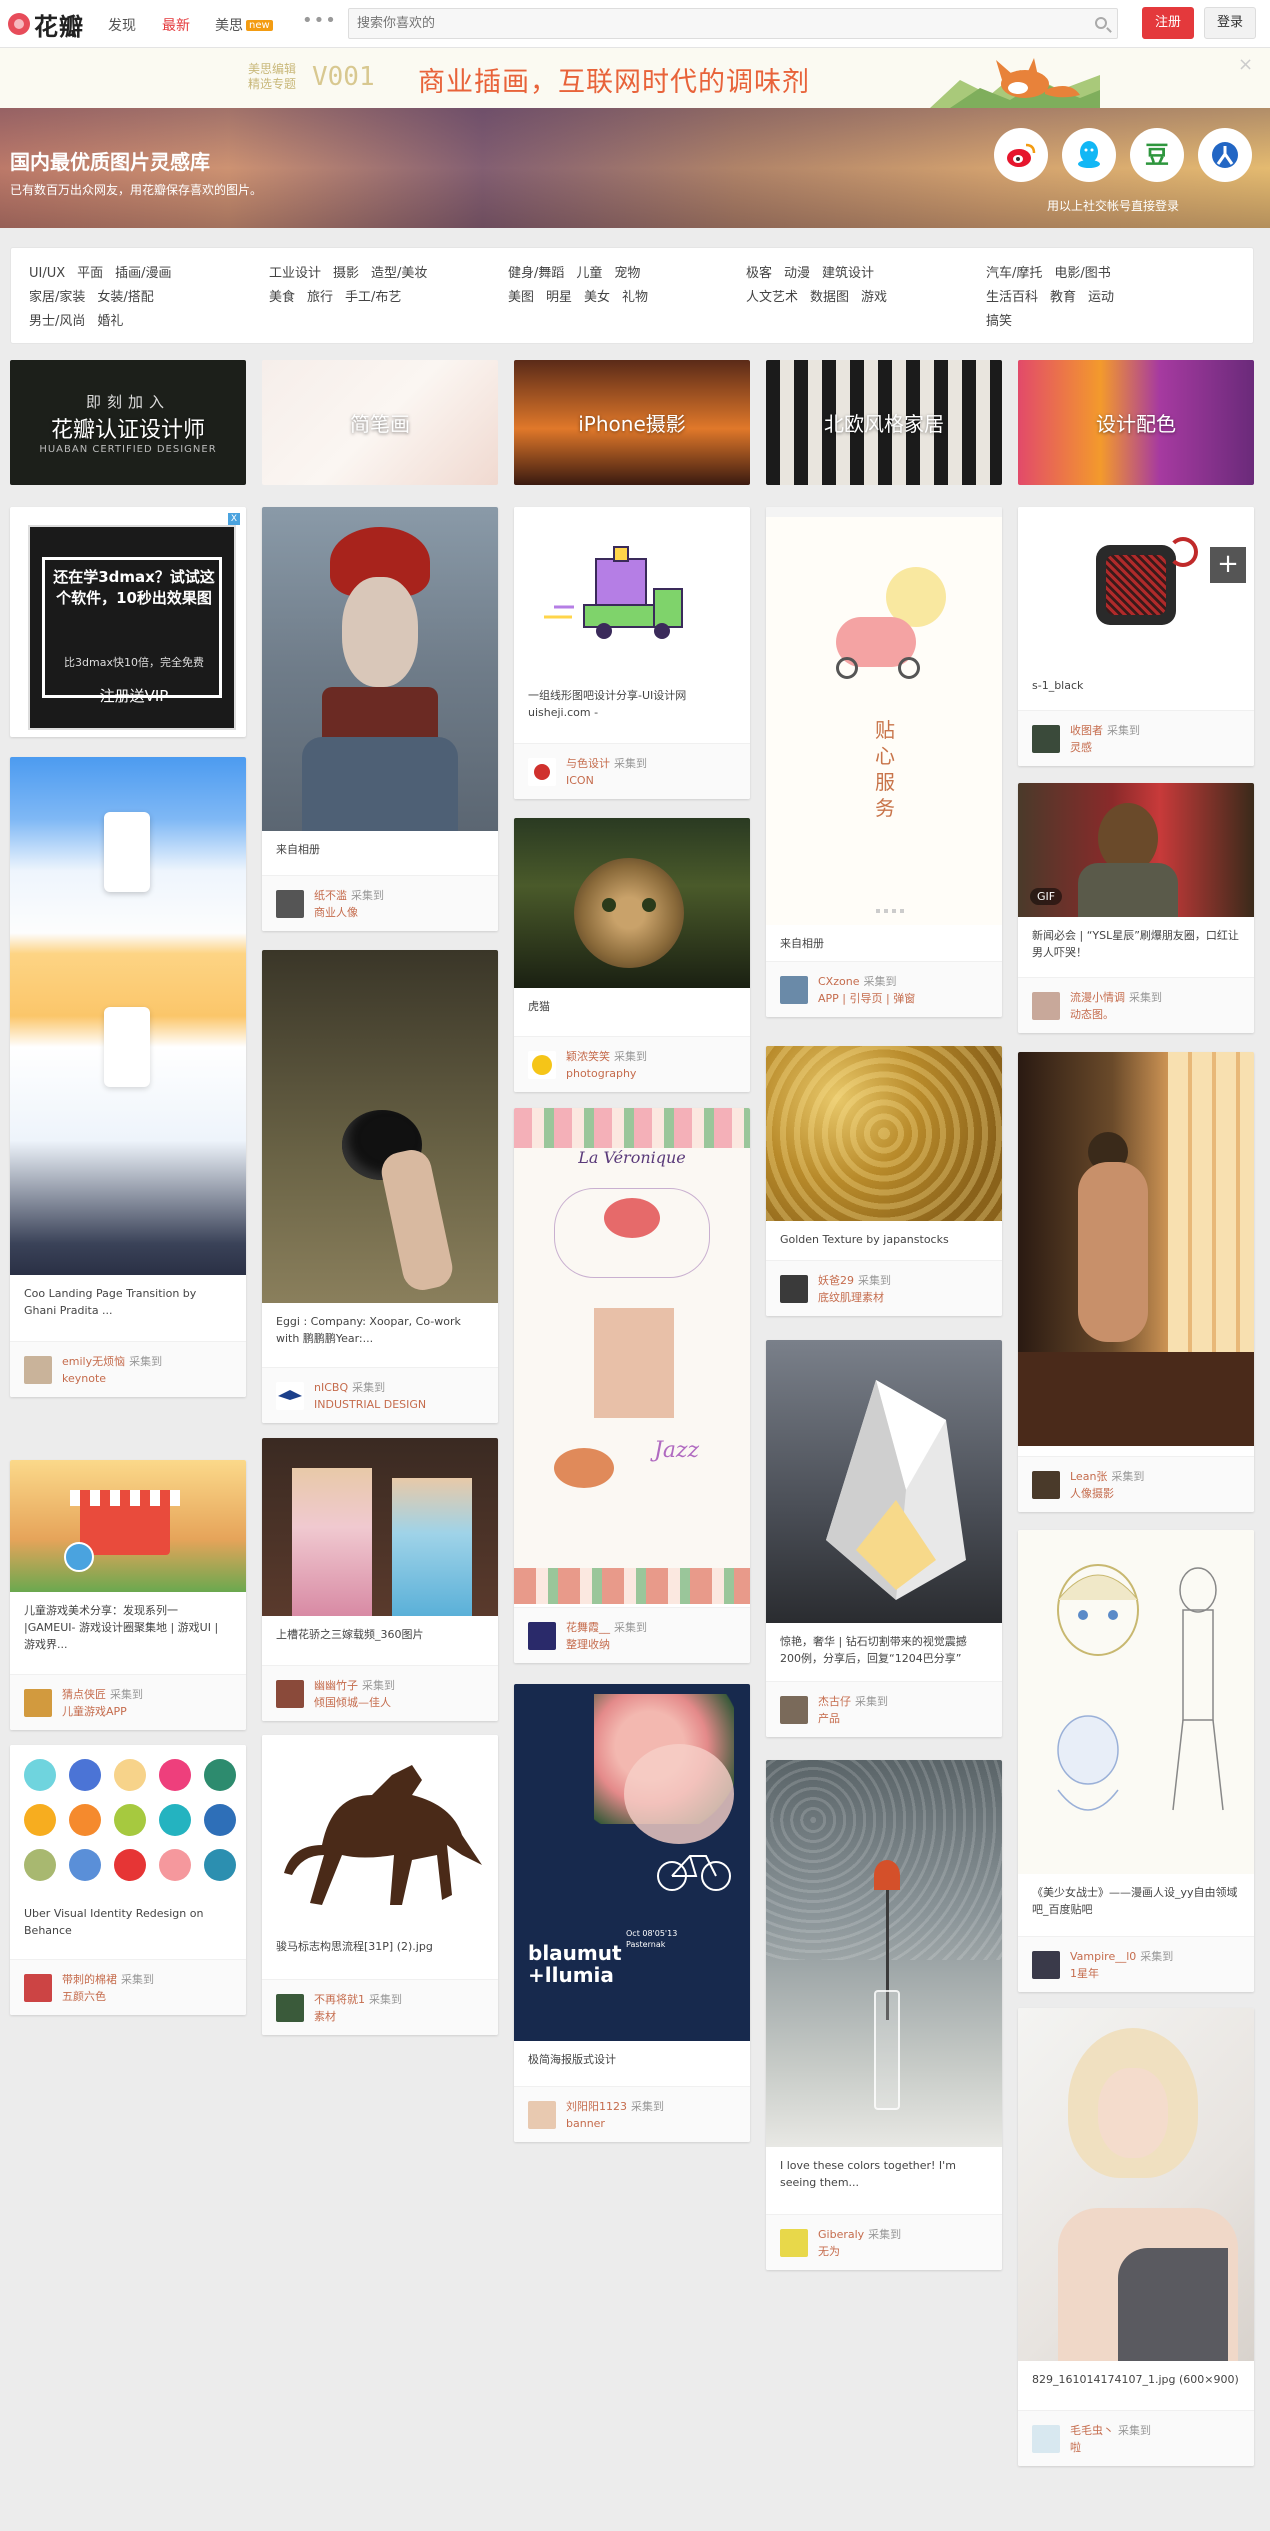 This screenshot has width=1270, height=2531. Describe the element at coordinates (596, 2106) in the screenshot. I see `pin-user: 刘阳阳1123` at that location.